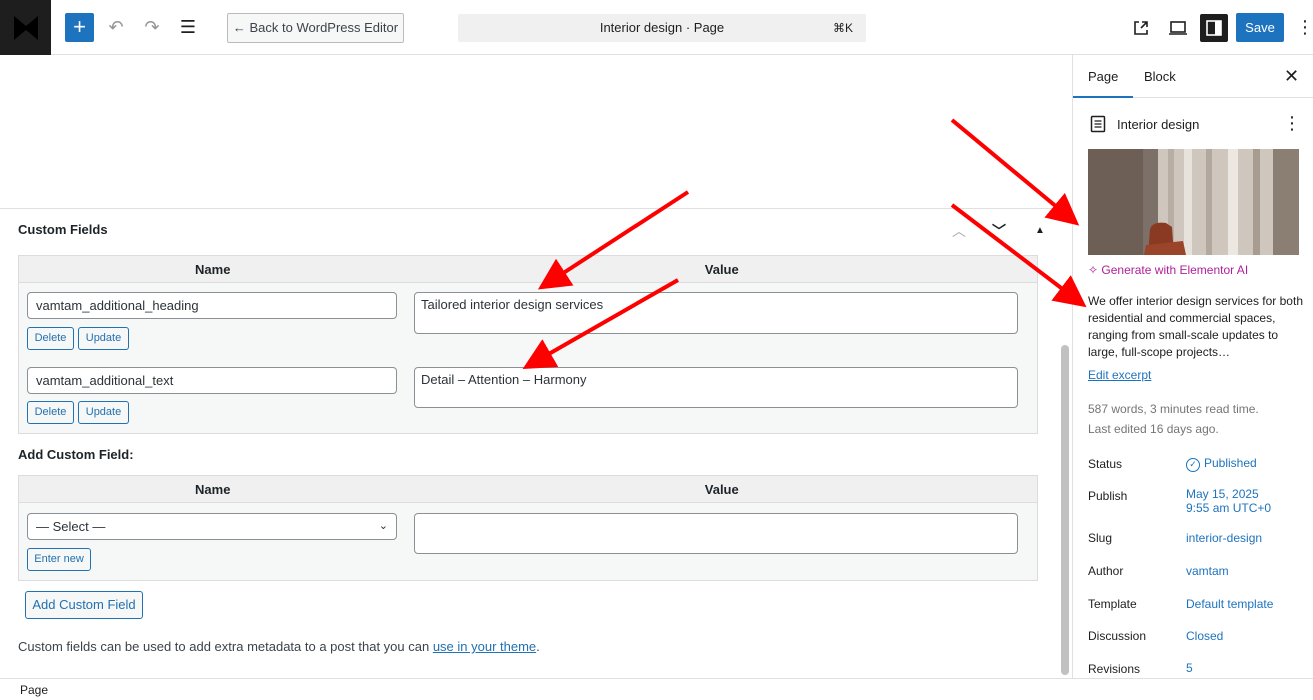 Image resolution: width=1313 pixels, height=700 pixels. What do you see at coordinates (1204, 636) in the screenshot?
I see `discussion-value: Closed` at bounding box center [1204, 636].